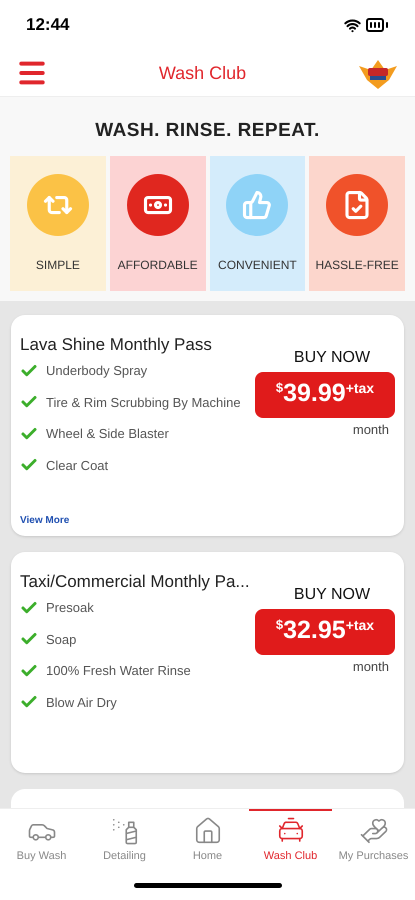  I want to click on plan-feature: Soap, so click(61, 639).